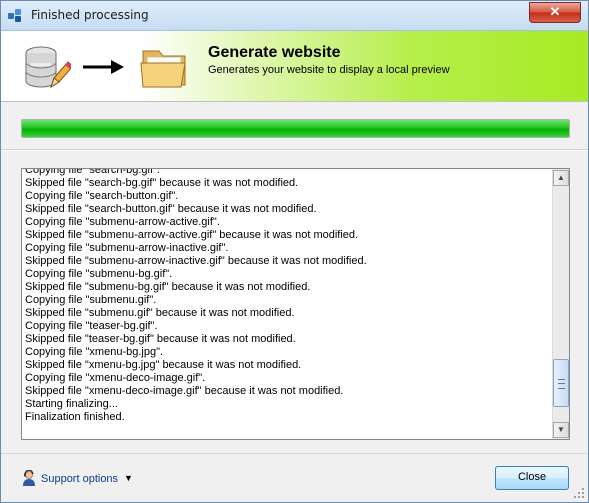 This screenshot has height=503, width=589. What do you see at coordinates (92, 172) in the screenshot?
I see `log-line: Copying file "search-bg.gif".` at bounding box center [92, 172].